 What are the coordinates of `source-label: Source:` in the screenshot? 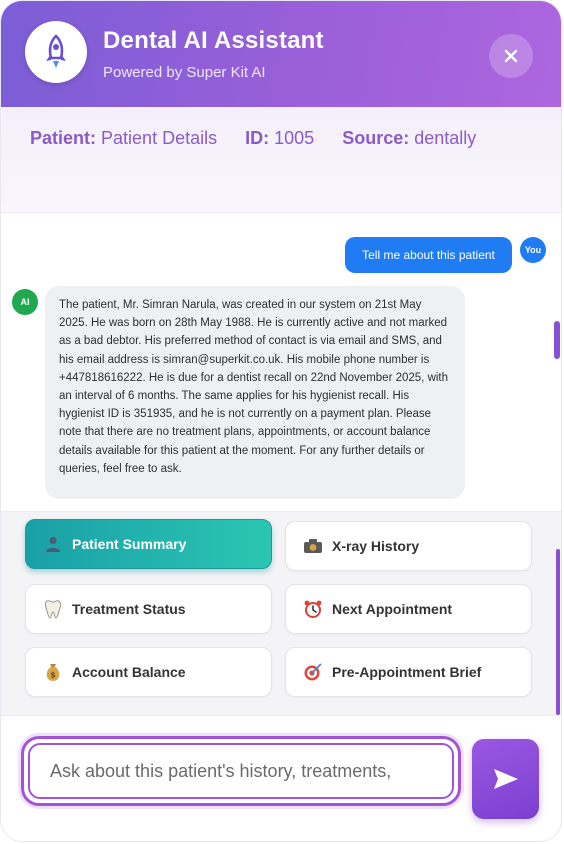 It's located at (376, 138).